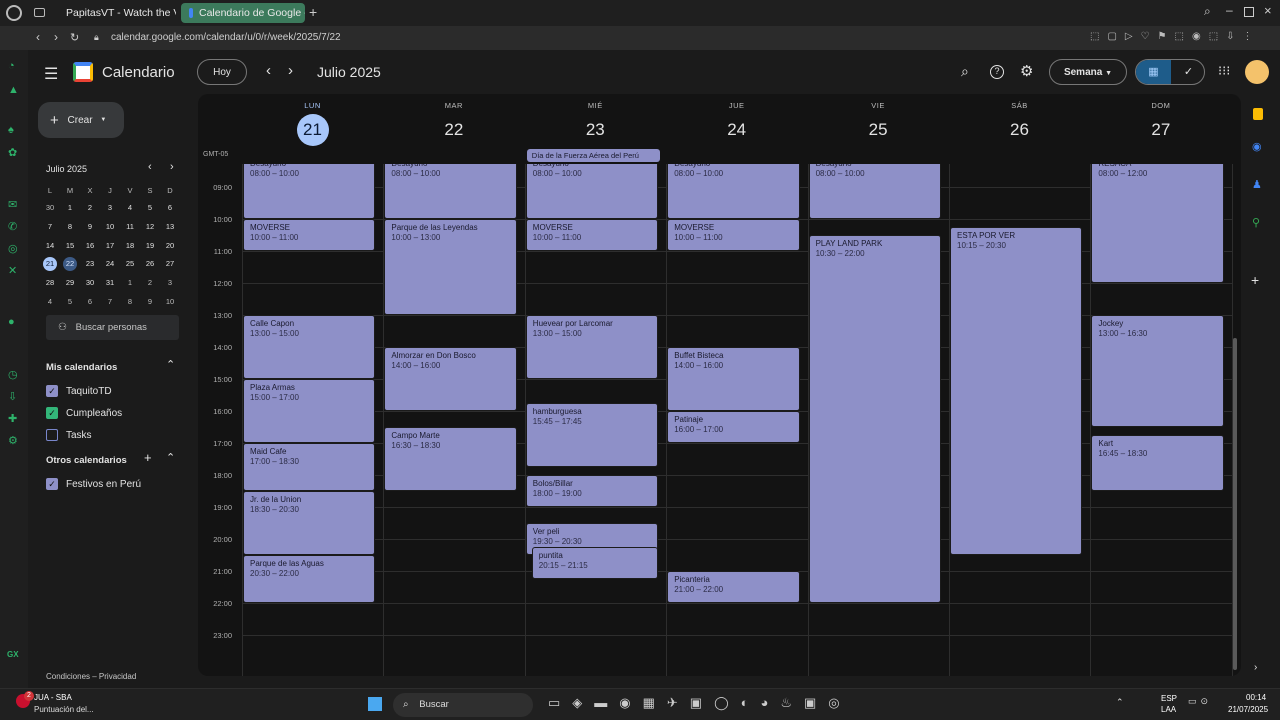 This screenshot has width=1280, height=720. Describe the element at coordinates (1229, 10) in the screenshot. I see `minimize-button: –` at that location.